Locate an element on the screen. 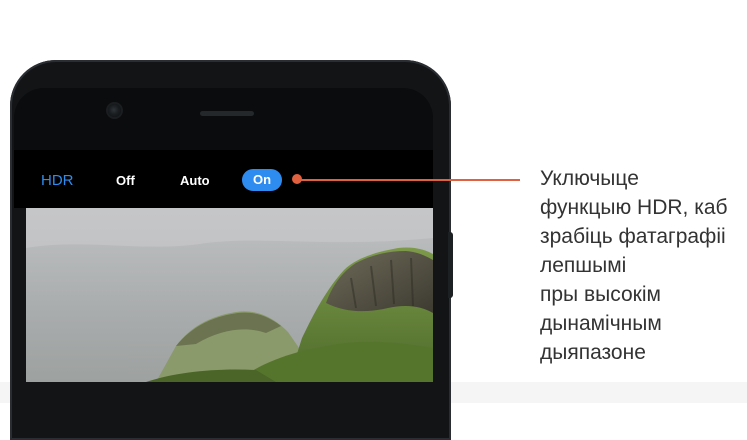  callout-line-1: Уключыце is located at coordinates (589, 178).